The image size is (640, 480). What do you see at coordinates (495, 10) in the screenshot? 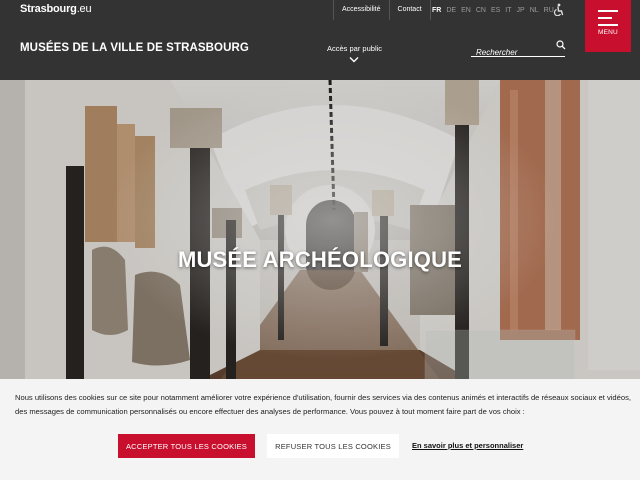
I see `lang-es: ES` at bounding box center [495, 10].